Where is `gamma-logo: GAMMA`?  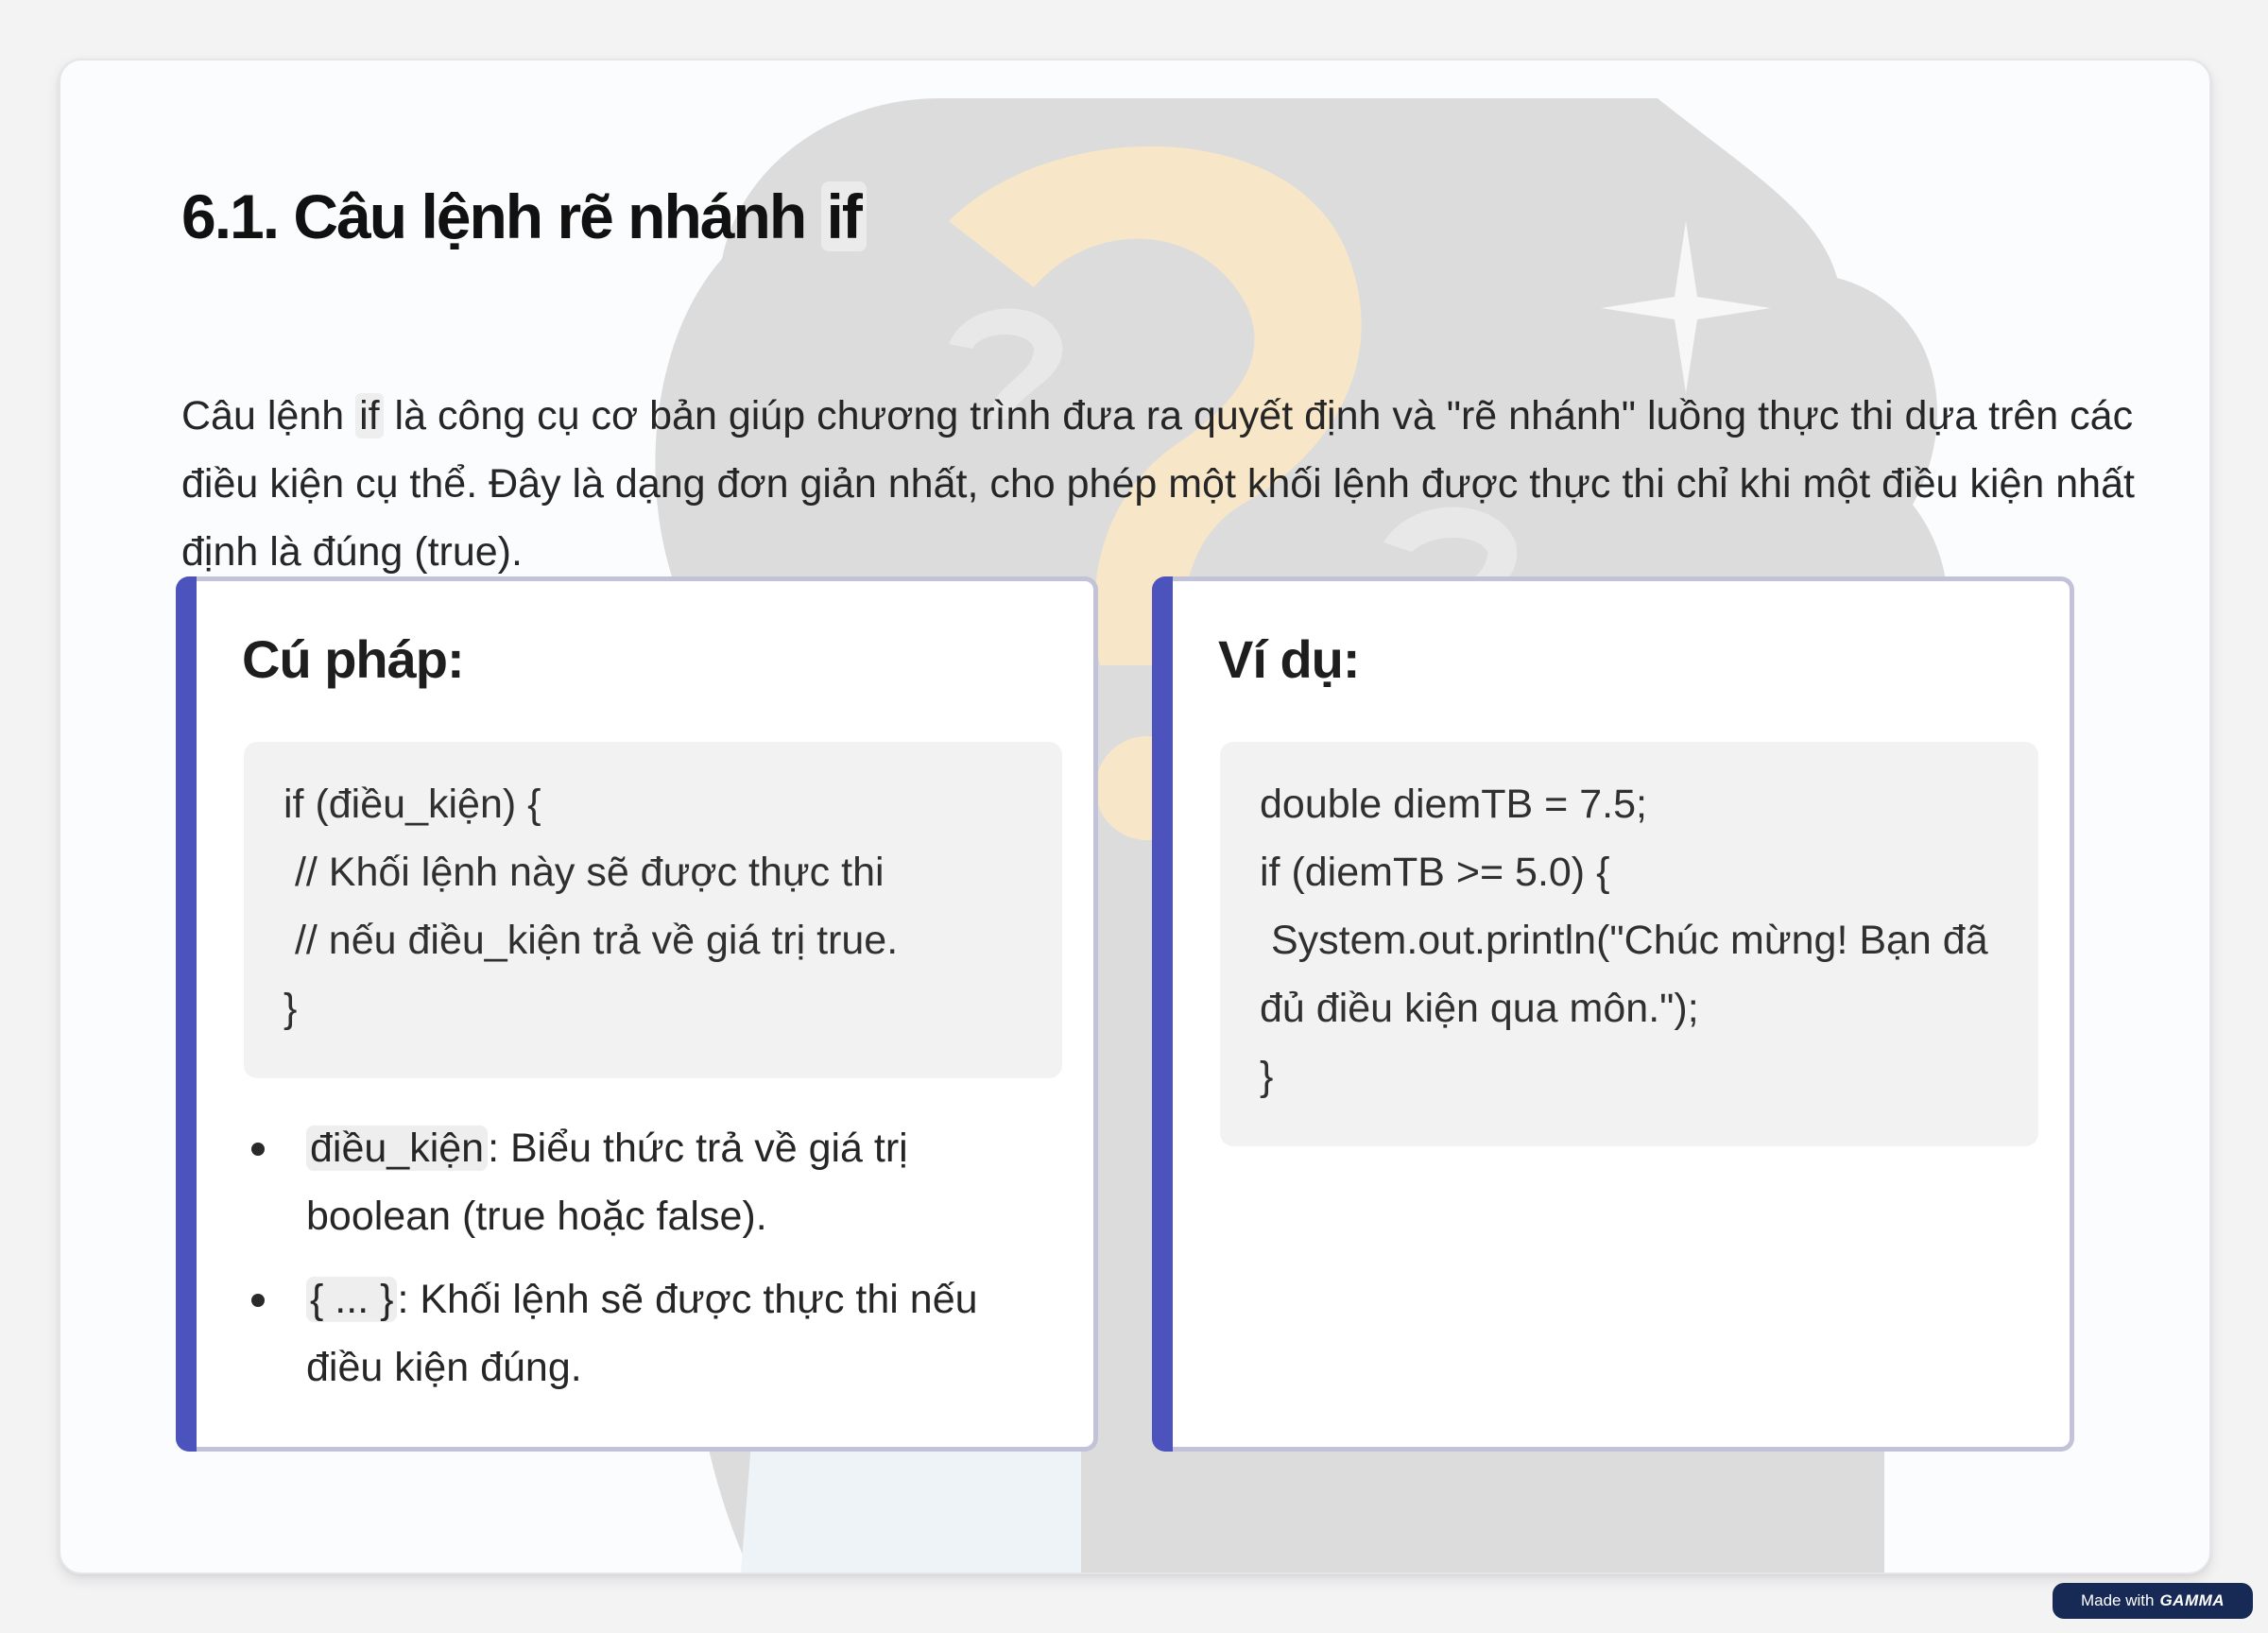 gamma-logo: GAMMA is located at coordinates (2192, 1600).